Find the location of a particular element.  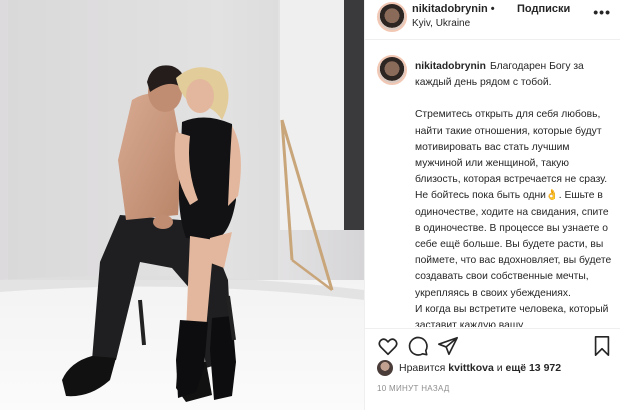

bookmark-icon is located at coordinates (602, 346).